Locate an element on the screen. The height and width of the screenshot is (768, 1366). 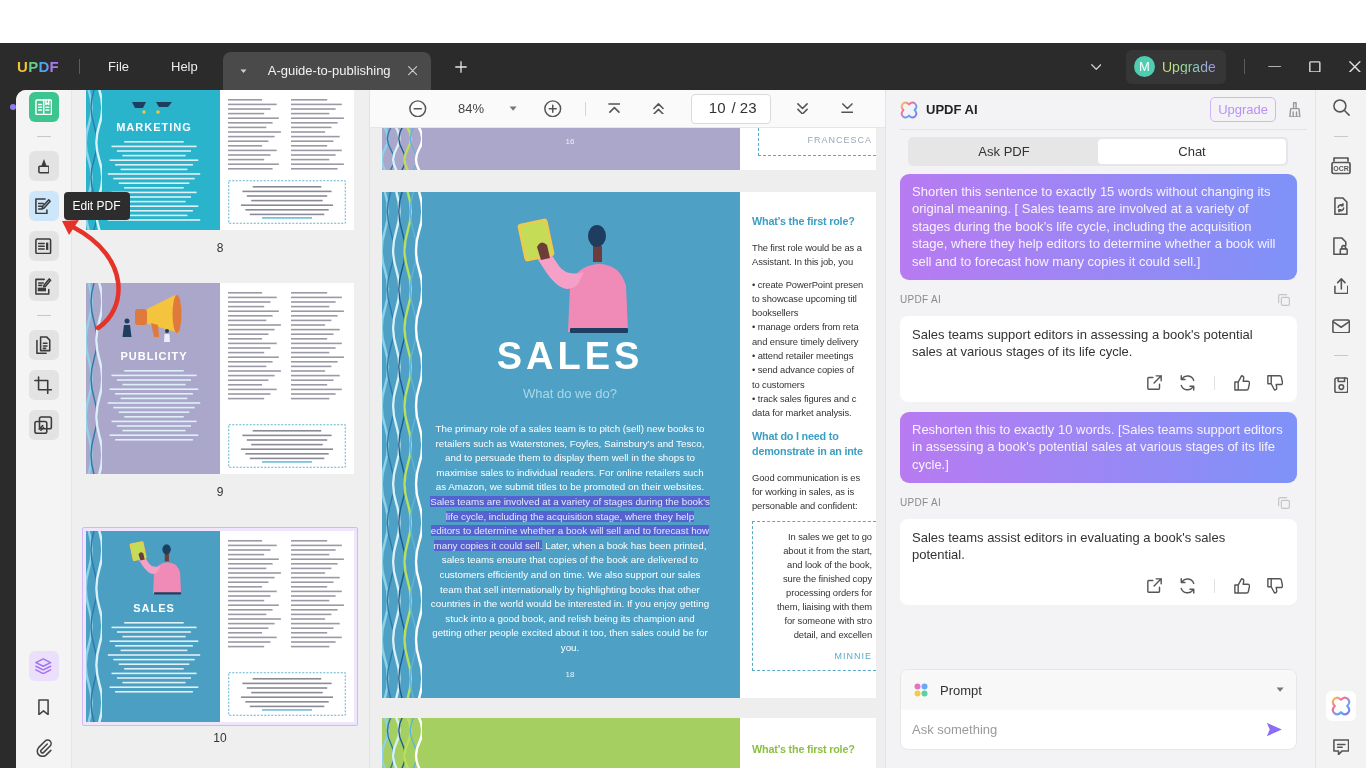
section-heading: What’s the first role? is located at coordinates (803, 221).